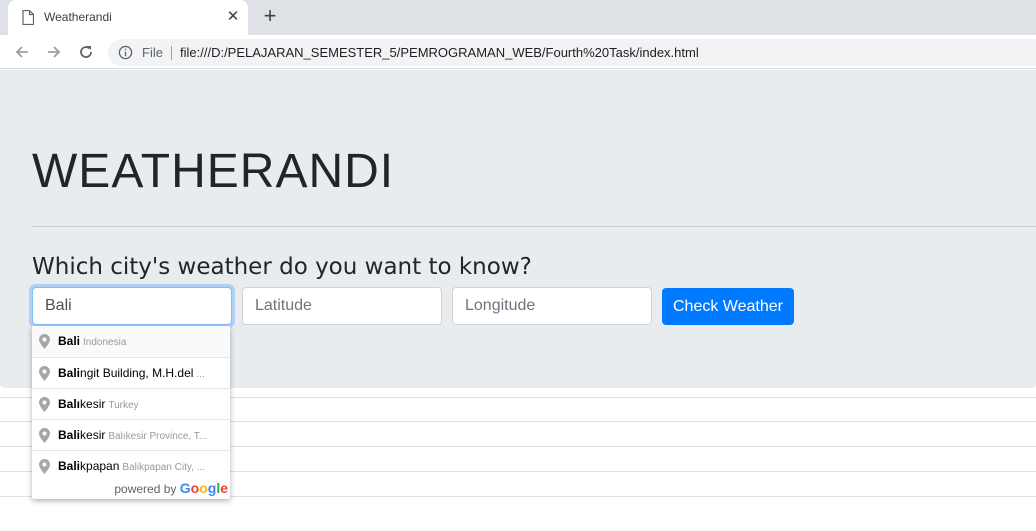 This screenshot has height=531, width=1036. I want to click on autocomplete-item: Balıkesir Turkey, so click(131, 403).